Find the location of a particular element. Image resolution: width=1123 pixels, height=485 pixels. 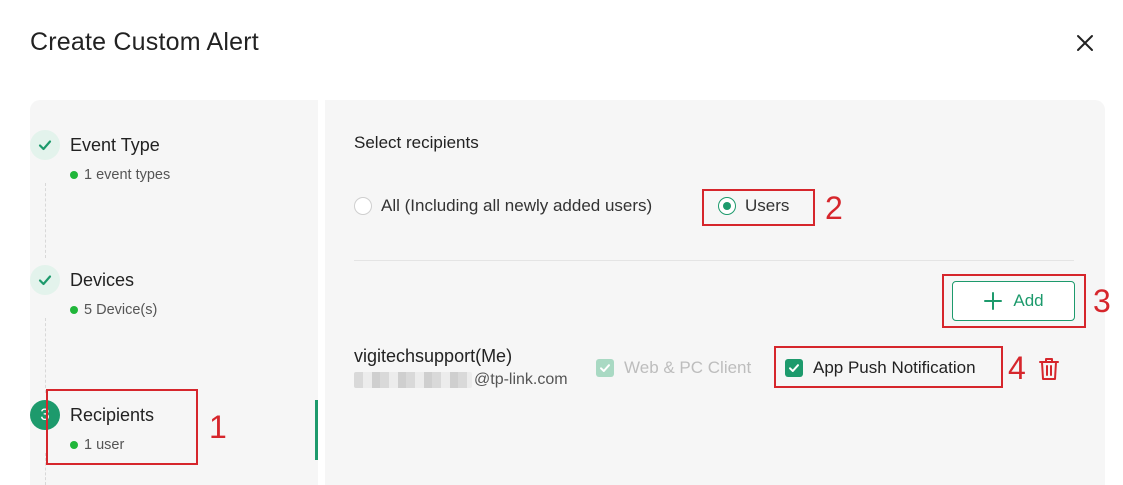

trash-icon is located at coordinates (1049, 369).